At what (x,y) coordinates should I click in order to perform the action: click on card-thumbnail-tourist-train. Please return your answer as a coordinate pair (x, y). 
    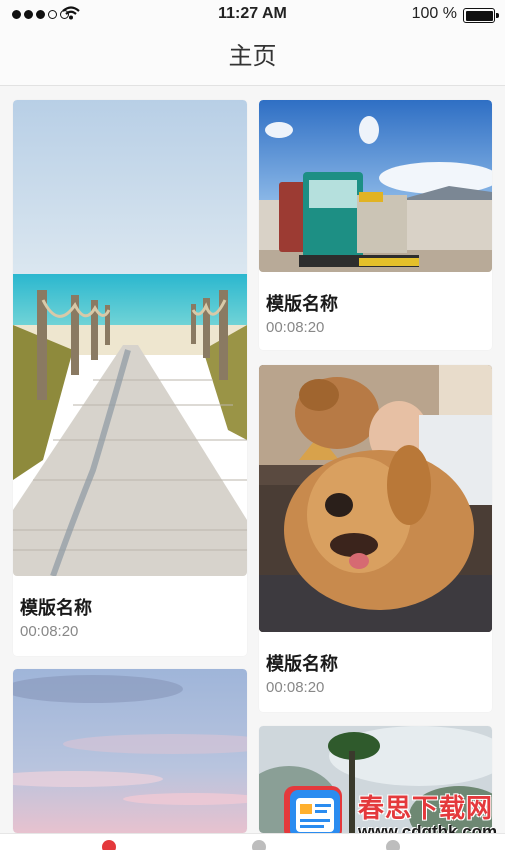
    Looking at the image, I should click on (375, 186).